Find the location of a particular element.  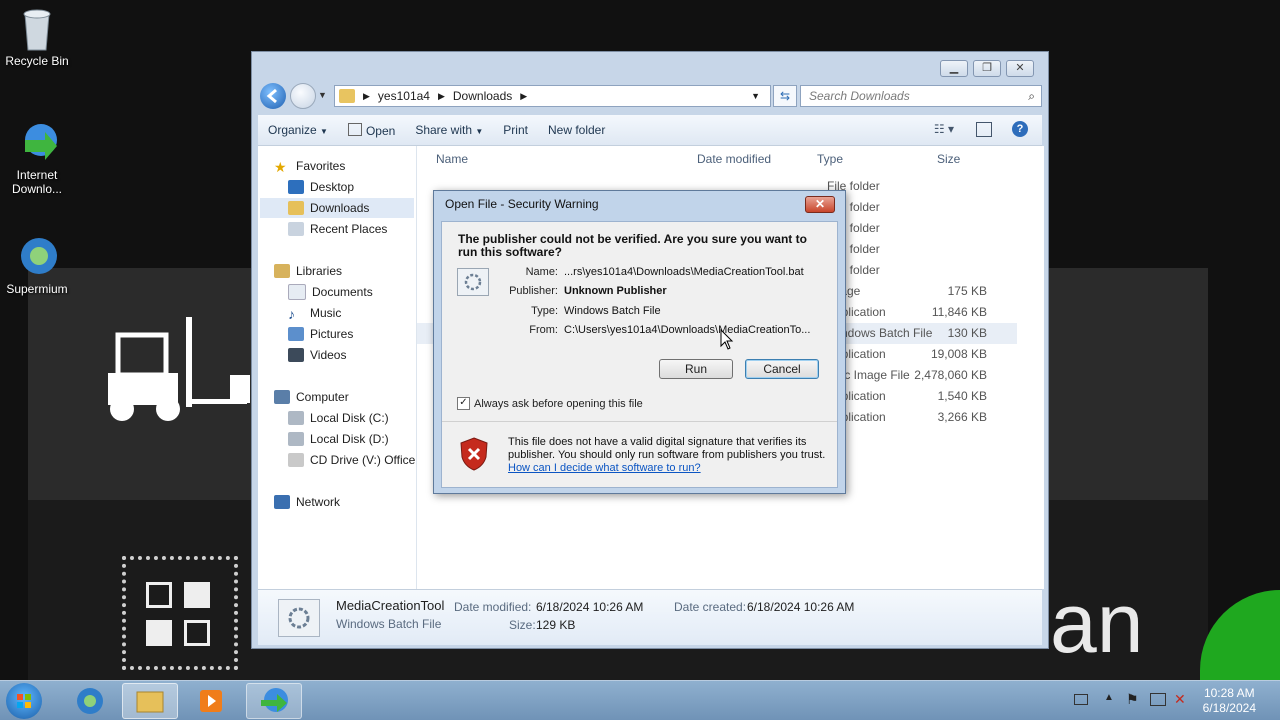

publisher-value: Unknown Publisher is located at coordinates (615, 291).